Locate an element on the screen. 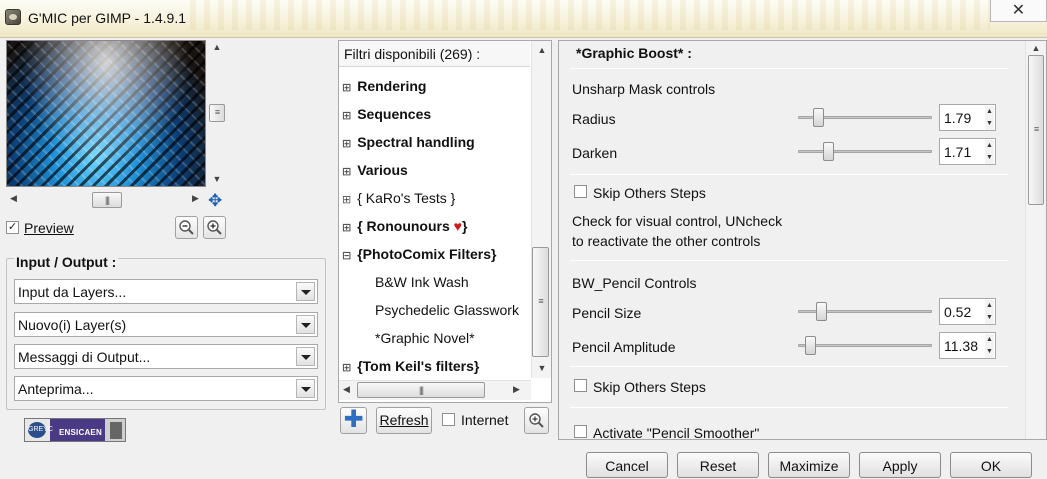 This screenshot has width=1047, height=479. filter-tree-item: ⊞ Spectral handling is located at coordinates (436, 142).